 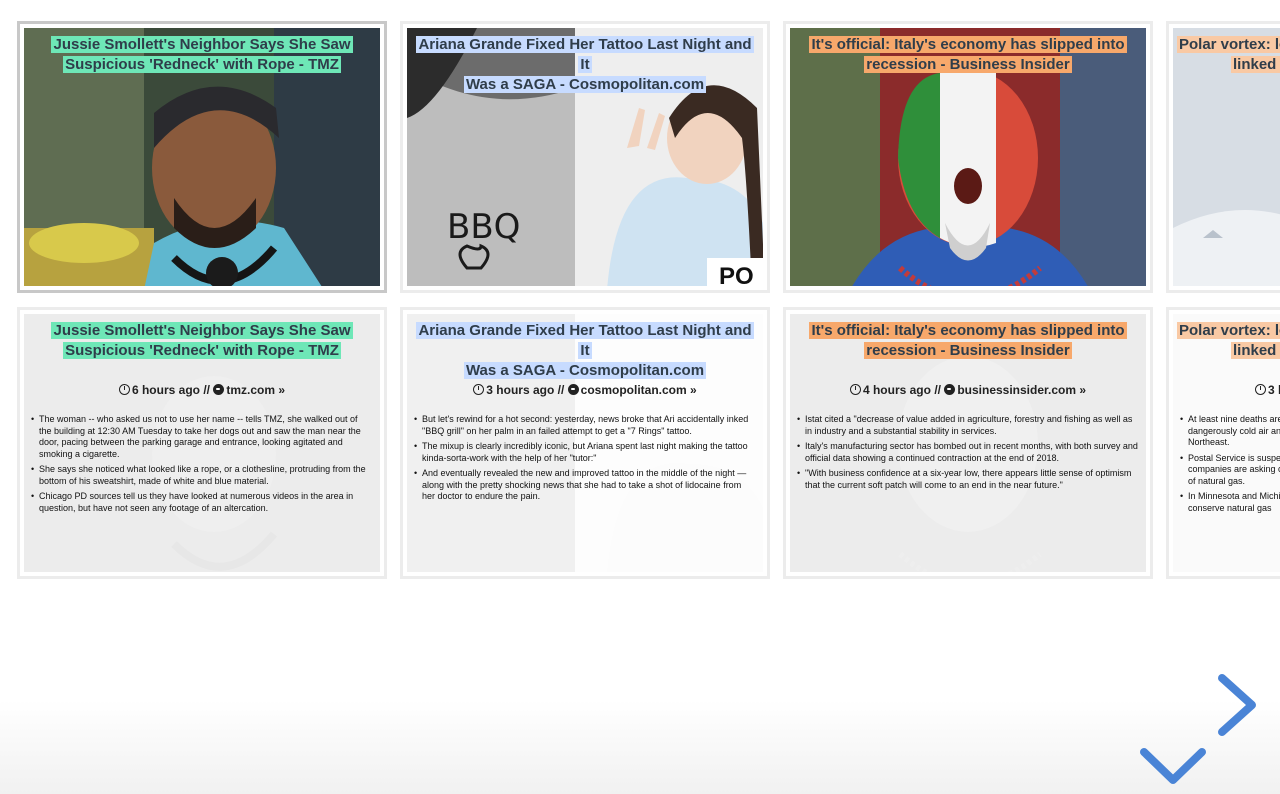 I want to click on story-meta-italy: 4 hours ago // businessinsider.com », so click(x=968, y=390).